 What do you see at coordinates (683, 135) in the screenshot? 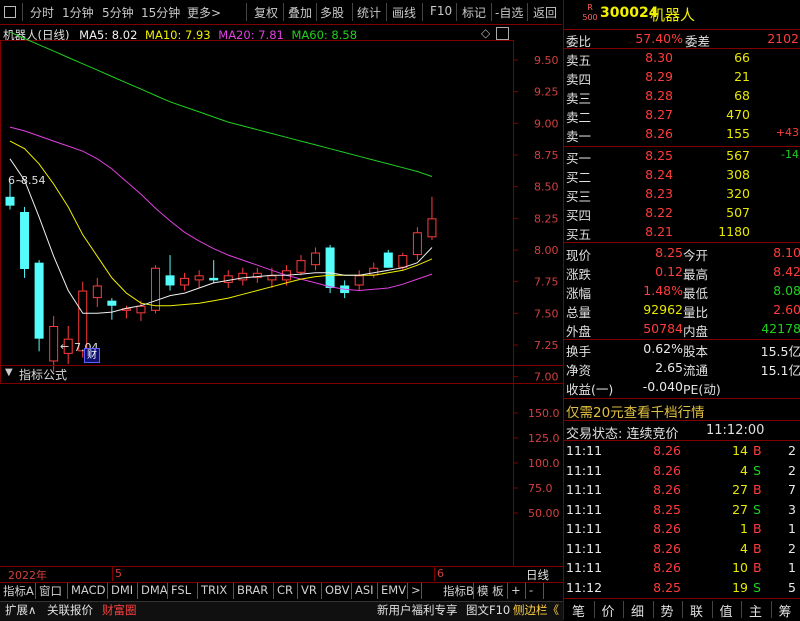
I see `ask-row: 卖一 8.26 155 +43` at bounding box center [683, 135].